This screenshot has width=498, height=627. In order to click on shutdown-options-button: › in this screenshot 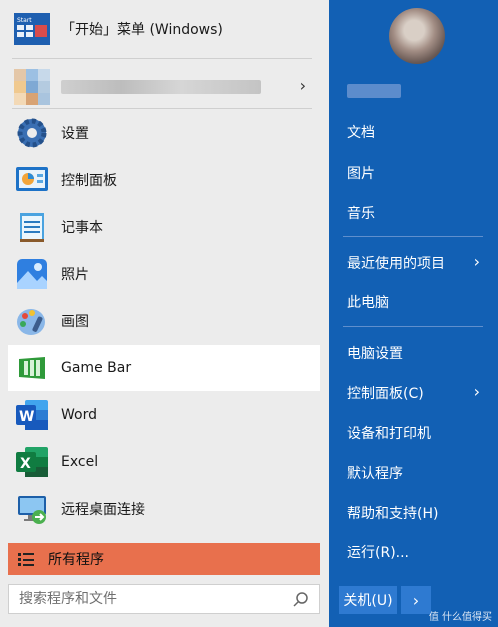, I will do `click(416, 600)`.